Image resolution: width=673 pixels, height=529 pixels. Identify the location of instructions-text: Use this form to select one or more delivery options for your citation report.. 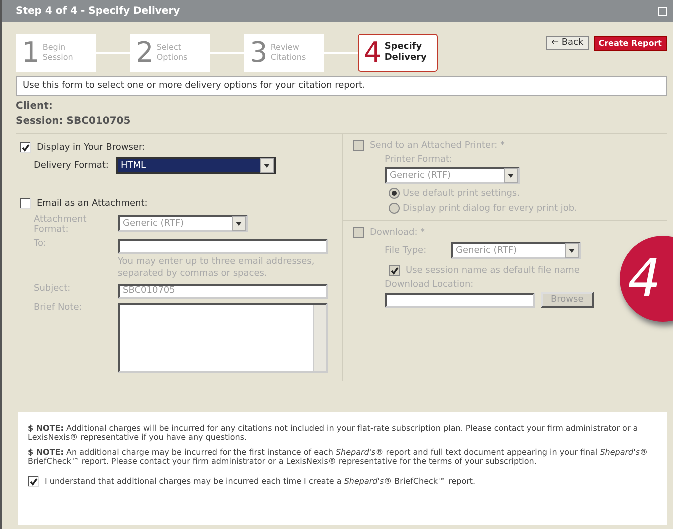
(341, 86).